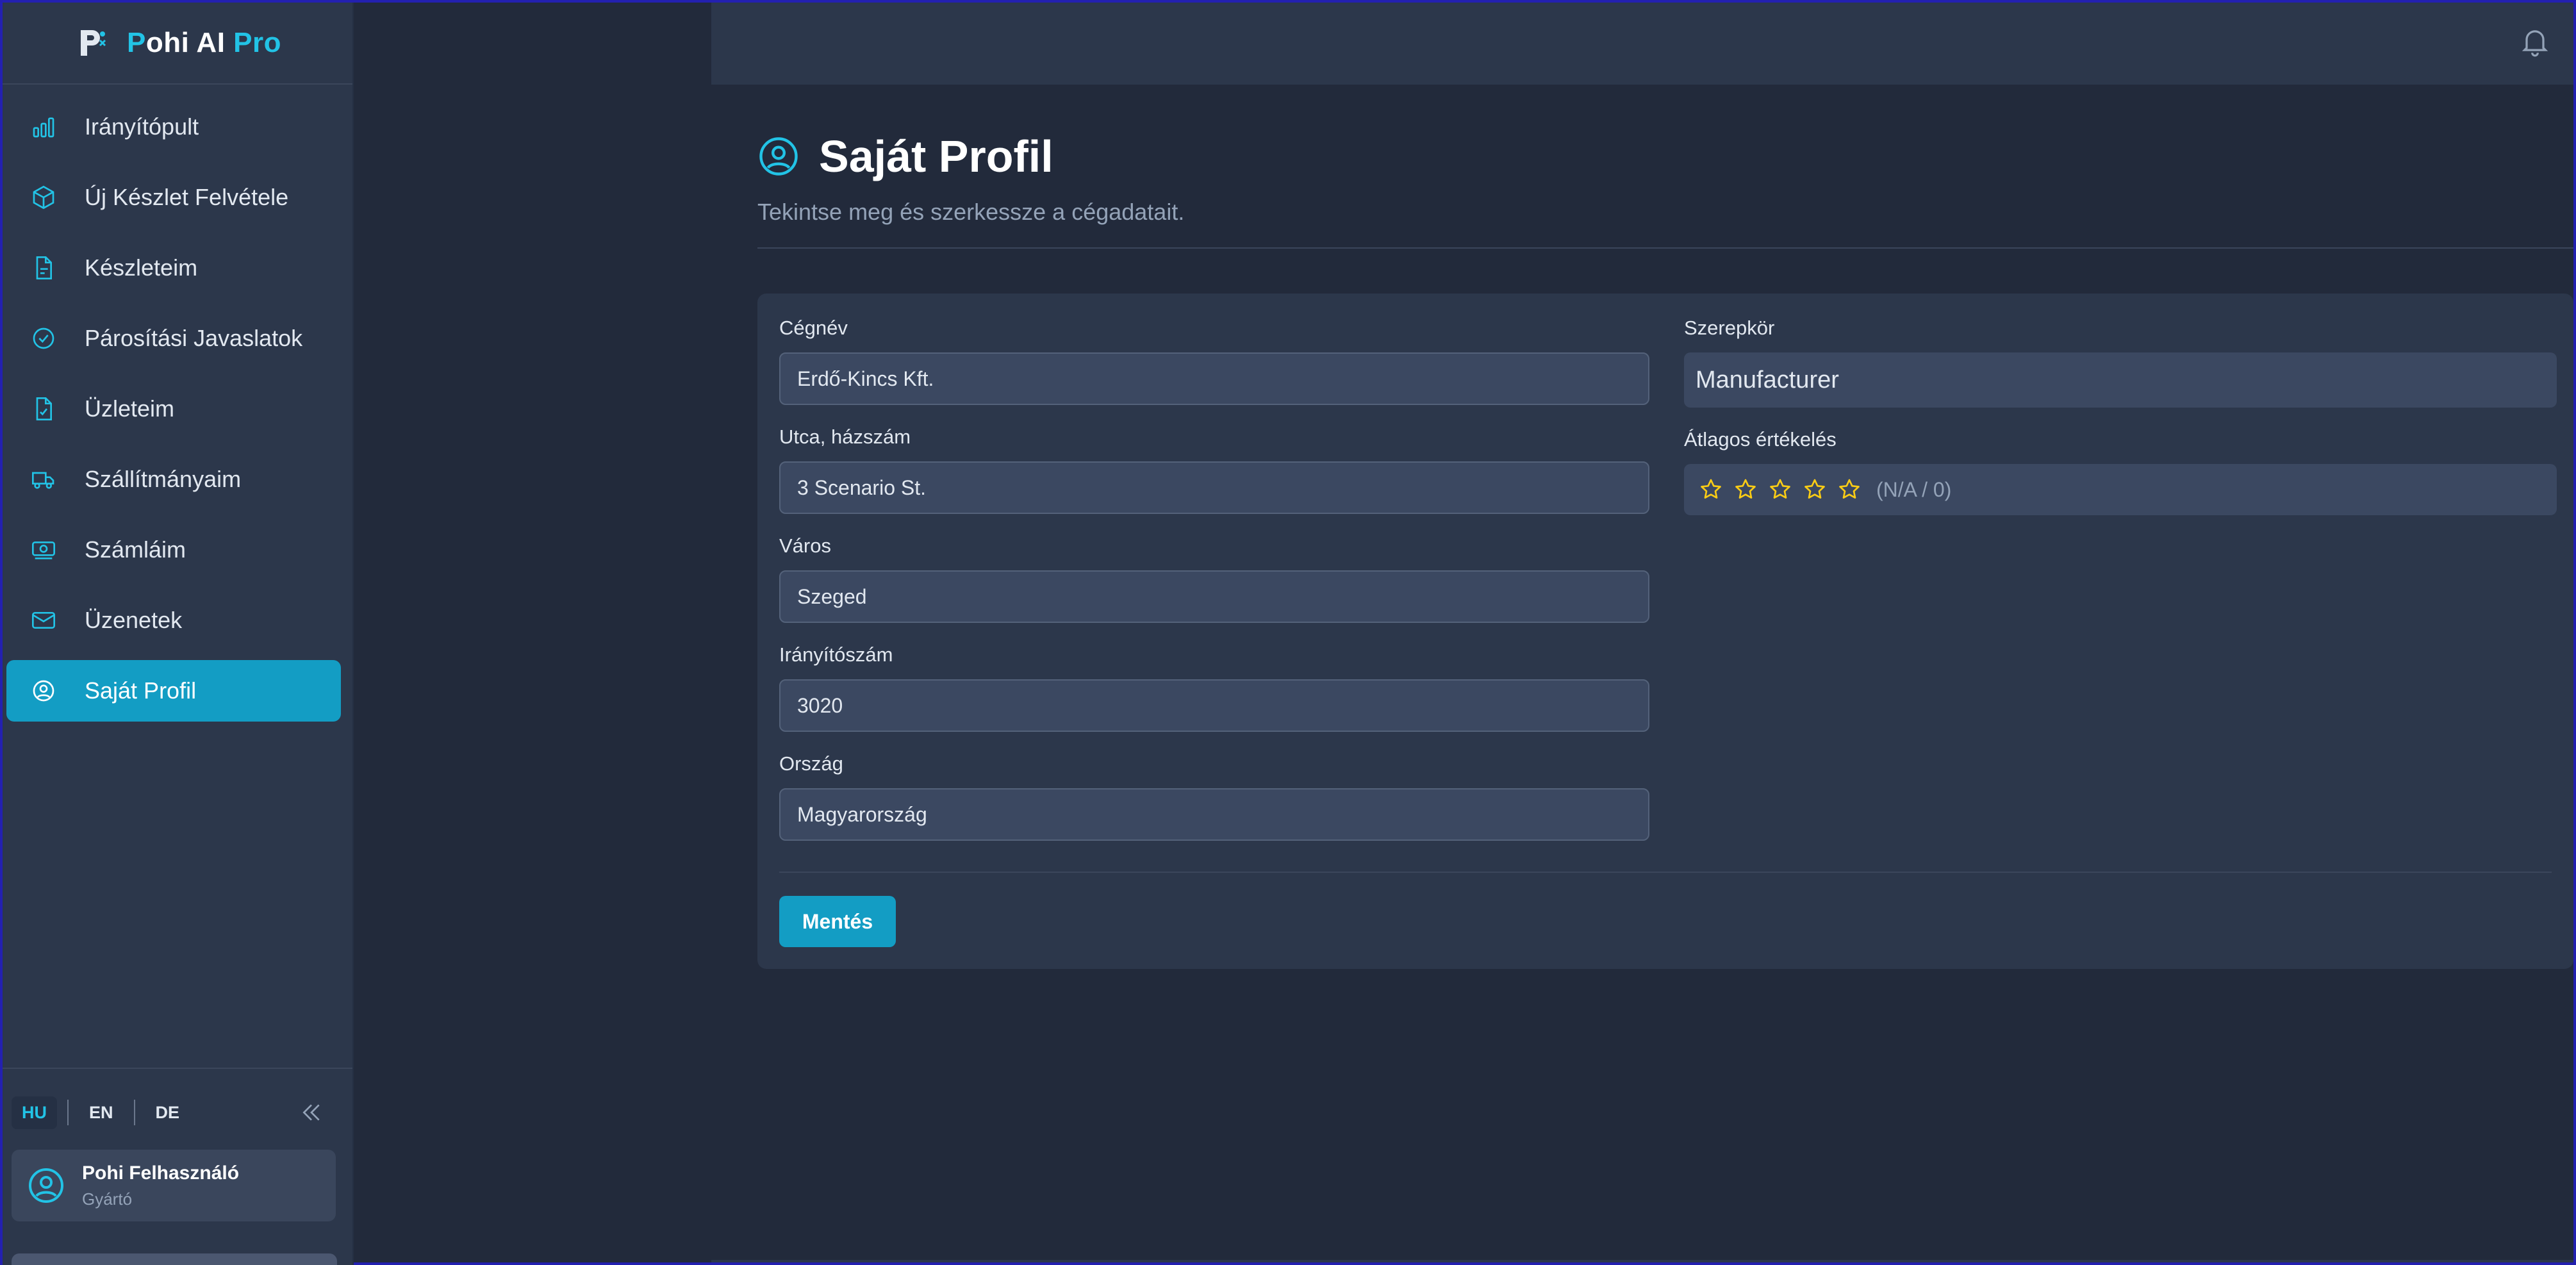 This screenshot has width=2576, height=1265. Describe the element at coordinates (1214, 379) in the screenshot. I see `company-name-input` at that location.